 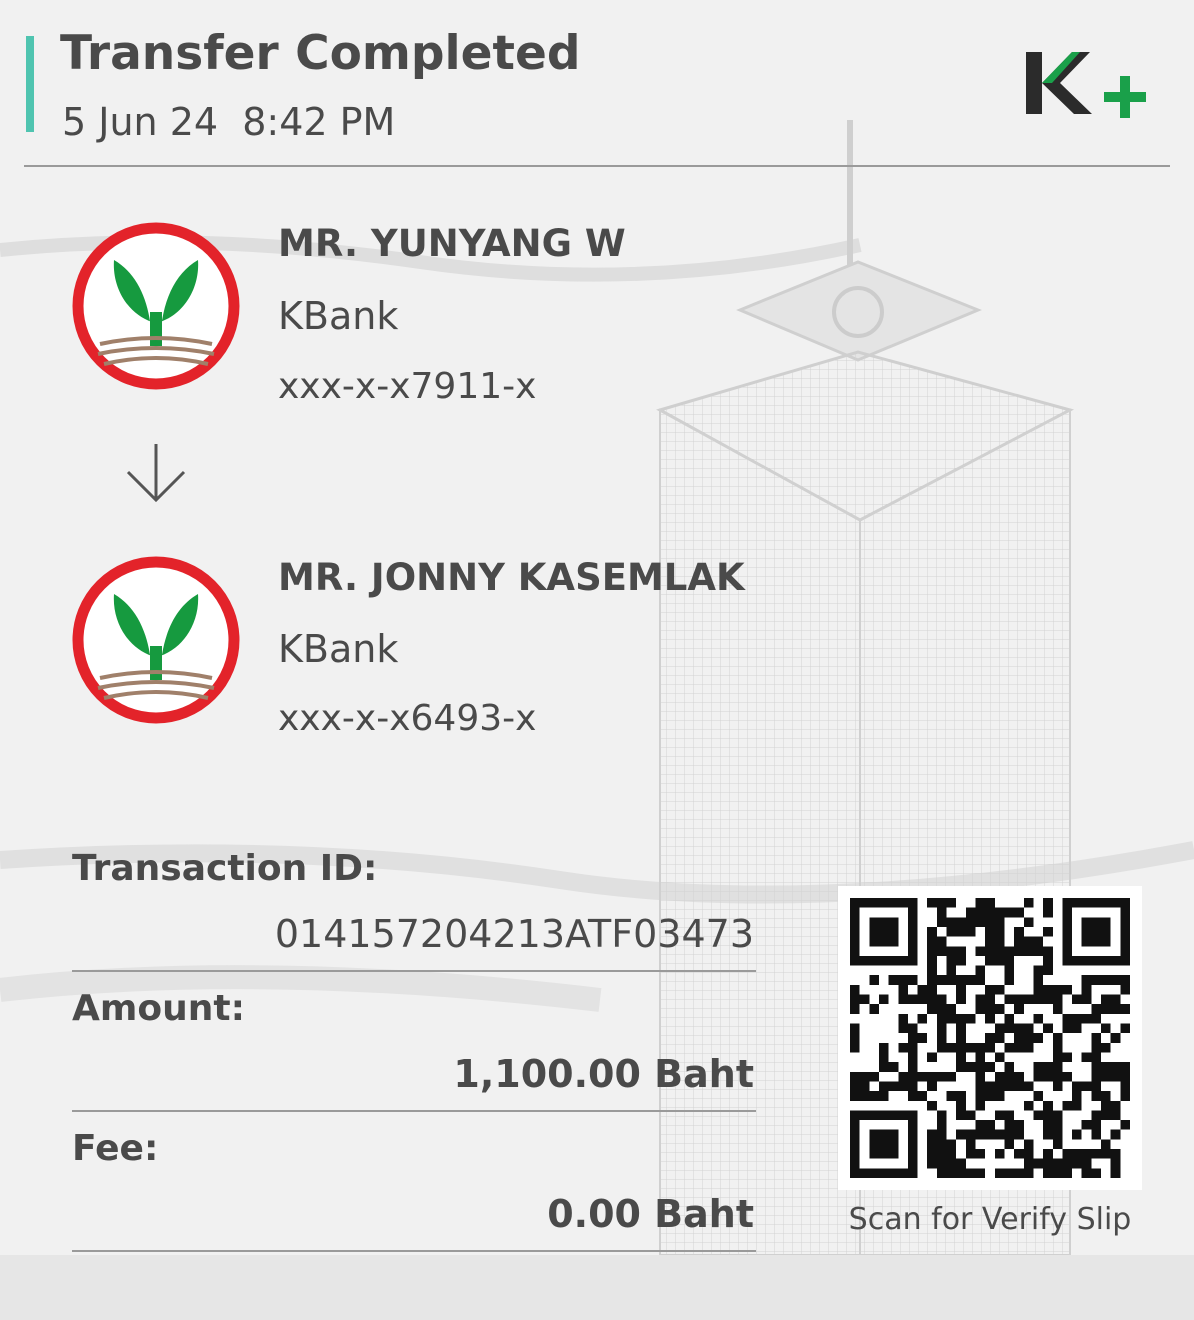 What do you see at coordinates (650, 1214) in the screenshot?
I see `fee-value: 0.00 Baht` at bounding box center [650, 1214].